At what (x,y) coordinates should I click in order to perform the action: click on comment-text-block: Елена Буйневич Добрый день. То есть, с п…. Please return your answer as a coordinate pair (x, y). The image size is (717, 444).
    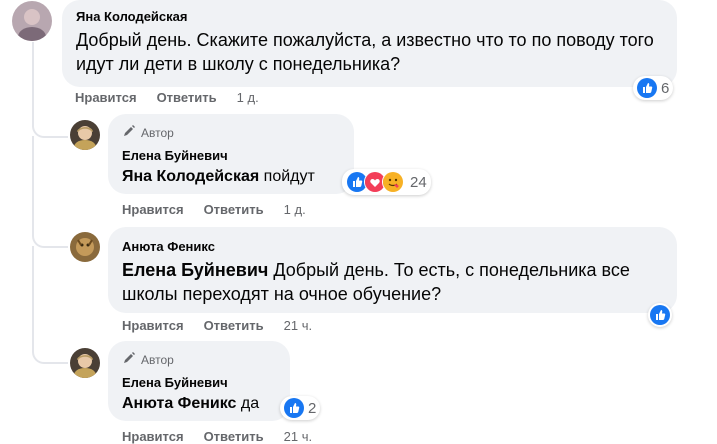
    Looking at the image, I should click on (392, 282).